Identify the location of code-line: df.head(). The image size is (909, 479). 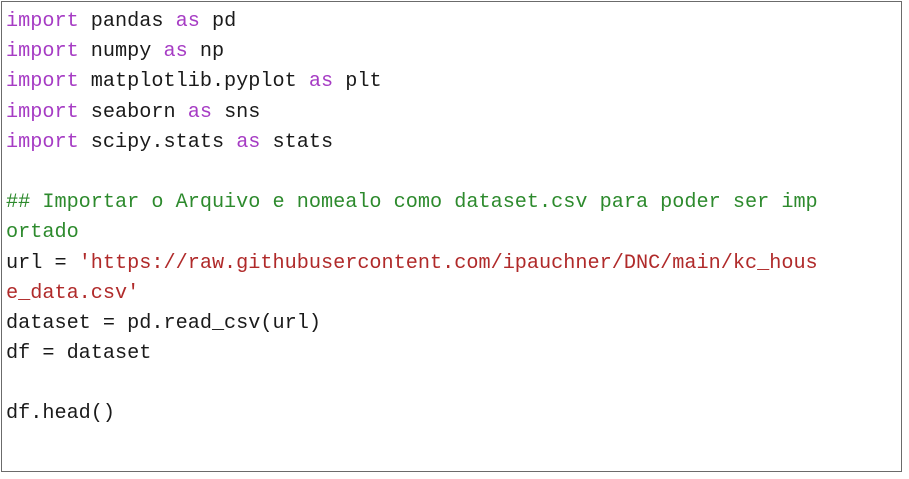
(412, 414).